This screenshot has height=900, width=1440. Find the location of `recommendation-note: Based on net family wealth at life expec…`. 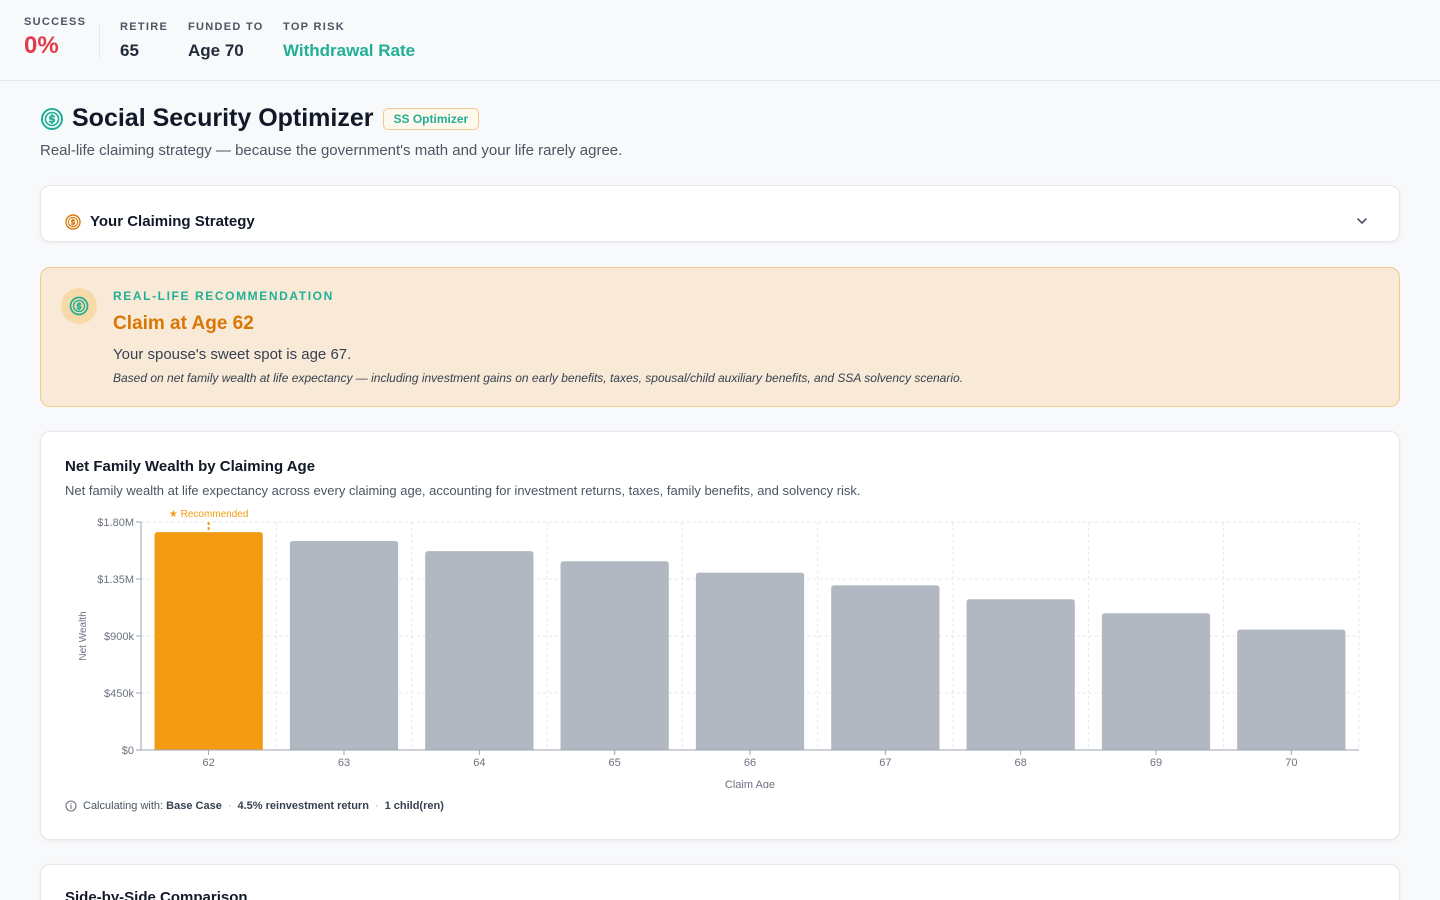

recommendation-note: Based on net family wealth at life expec… is located at coordinates (538, 378).